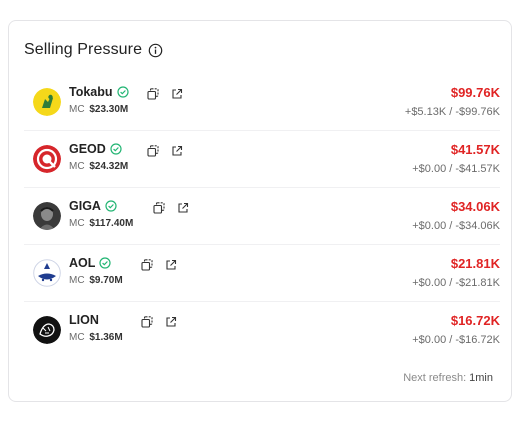 The height and width of the screenshot is (421, 525). What do you see at coordinates (87, 149) in the screenshot?
I see `token-name: GEOD` at bounding box center [87, 149].